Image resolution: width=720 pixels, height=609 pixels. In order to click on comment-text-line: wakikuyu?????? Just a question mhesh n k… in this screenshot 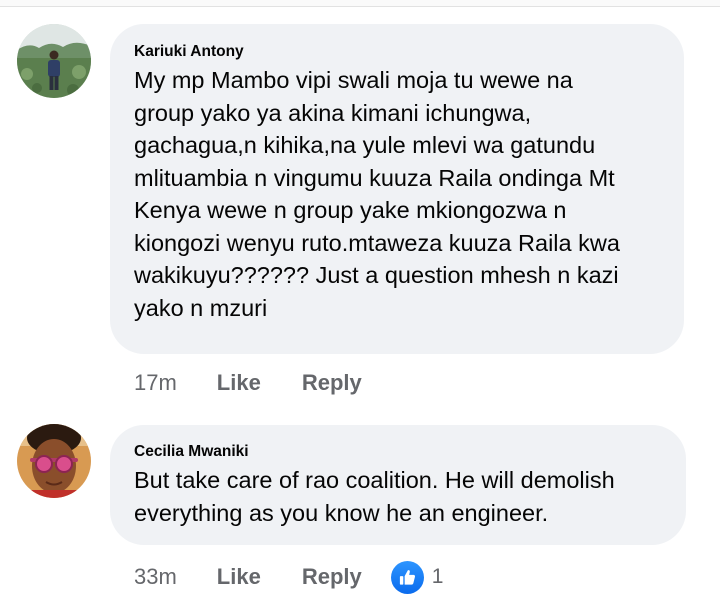, I will do `click(376, 275)`.